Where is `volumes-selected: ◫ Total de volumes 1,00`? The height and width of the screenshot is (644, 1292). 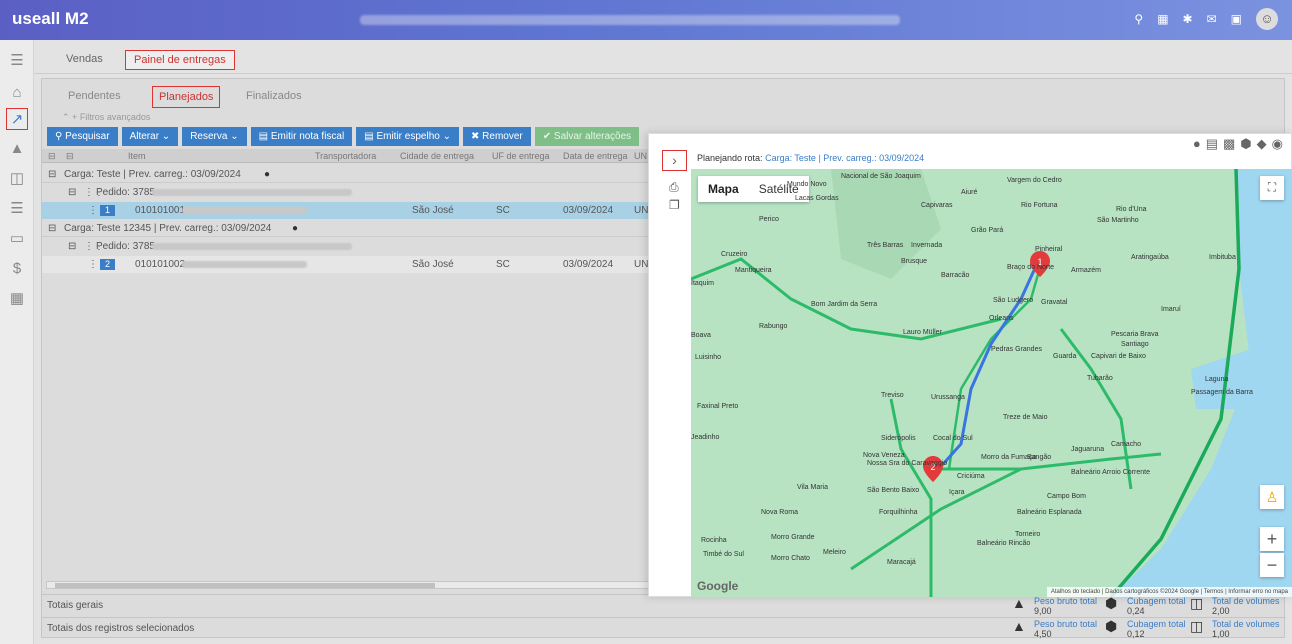
volumes-selected: ◫ Total de volumes 1,00 is located at coordinates (1235, 628).